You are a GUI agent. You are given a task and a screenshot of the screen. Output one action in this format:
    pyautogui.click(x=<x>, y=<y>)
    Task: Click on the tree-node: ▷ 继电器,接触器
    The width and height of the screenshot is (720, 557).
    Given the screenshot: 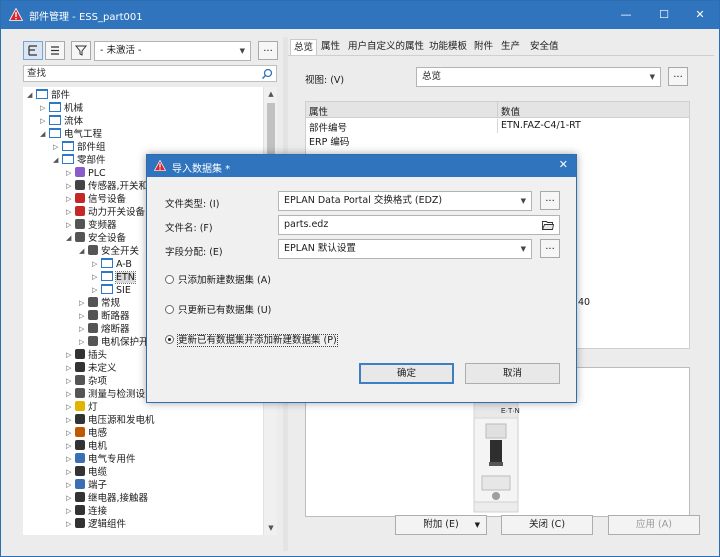 What is the action you would take?
    pyautogui.click(x=107, y=498)
    